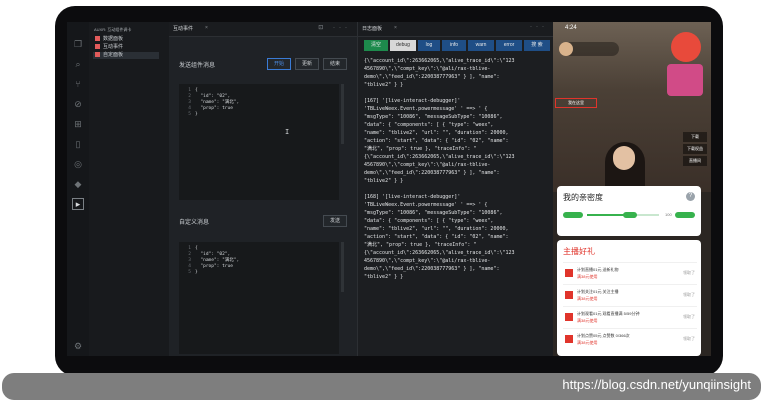 The image size is (763, 406). What do you see at coordinates (113, 29) in the screenshot?
I see `explorer-title: AUXR: 互动组件调卡` at bounding box center [113, 29].